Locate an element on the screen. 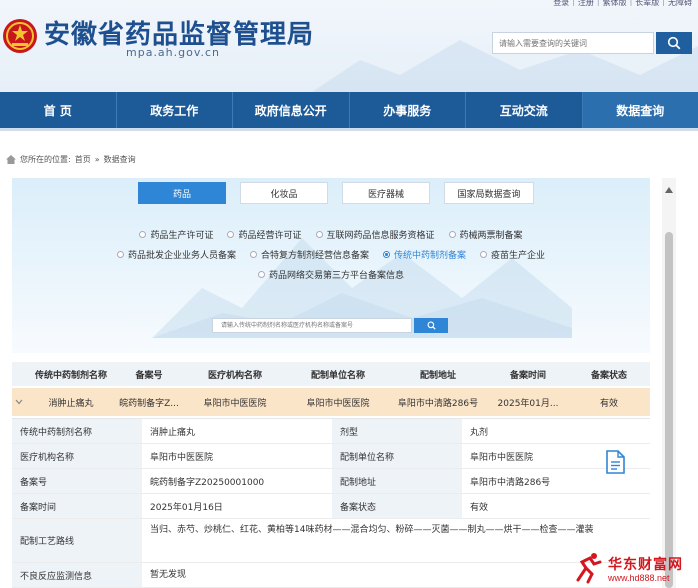 The image size is (698, 588). expand-column is located at coordinates (19, 374).